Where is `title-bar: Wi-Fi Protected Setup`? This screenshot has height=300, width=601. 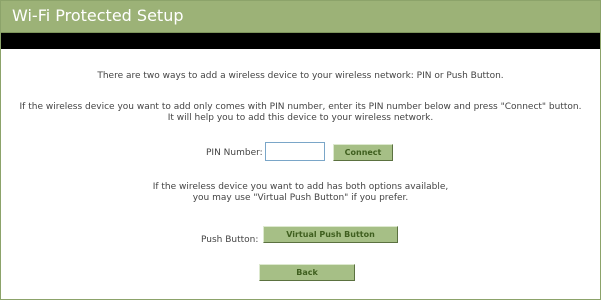 title-bar: Wi-Fi Protected Setup is located at coordinates (300, 17).